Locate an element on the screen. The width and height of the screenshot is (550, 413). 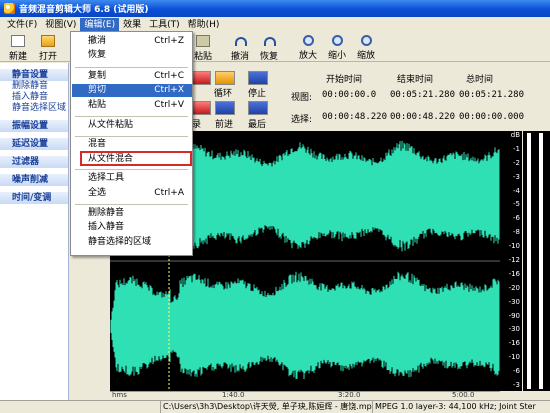
folder-icon is located at coordinates (48, 41).